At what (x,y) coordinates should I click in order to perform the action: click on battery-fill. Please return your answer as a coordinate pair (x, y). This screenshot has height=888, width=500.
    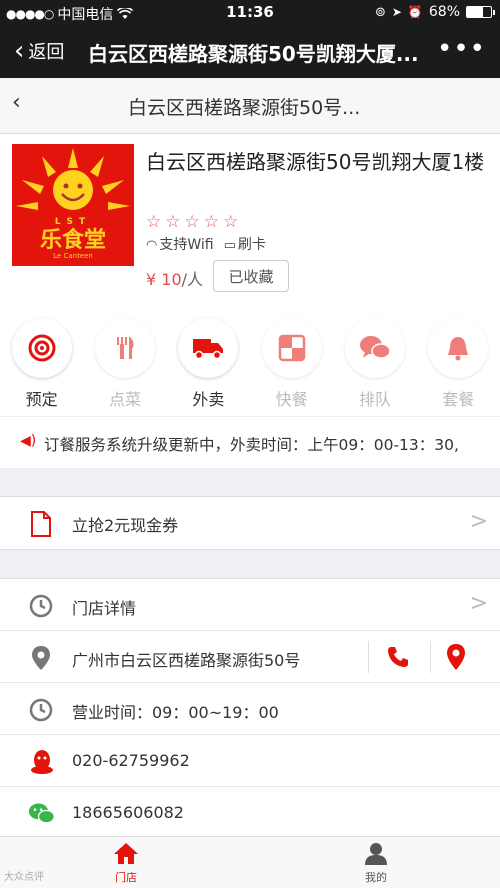
    Looking at the image, I should click on (475, 12).